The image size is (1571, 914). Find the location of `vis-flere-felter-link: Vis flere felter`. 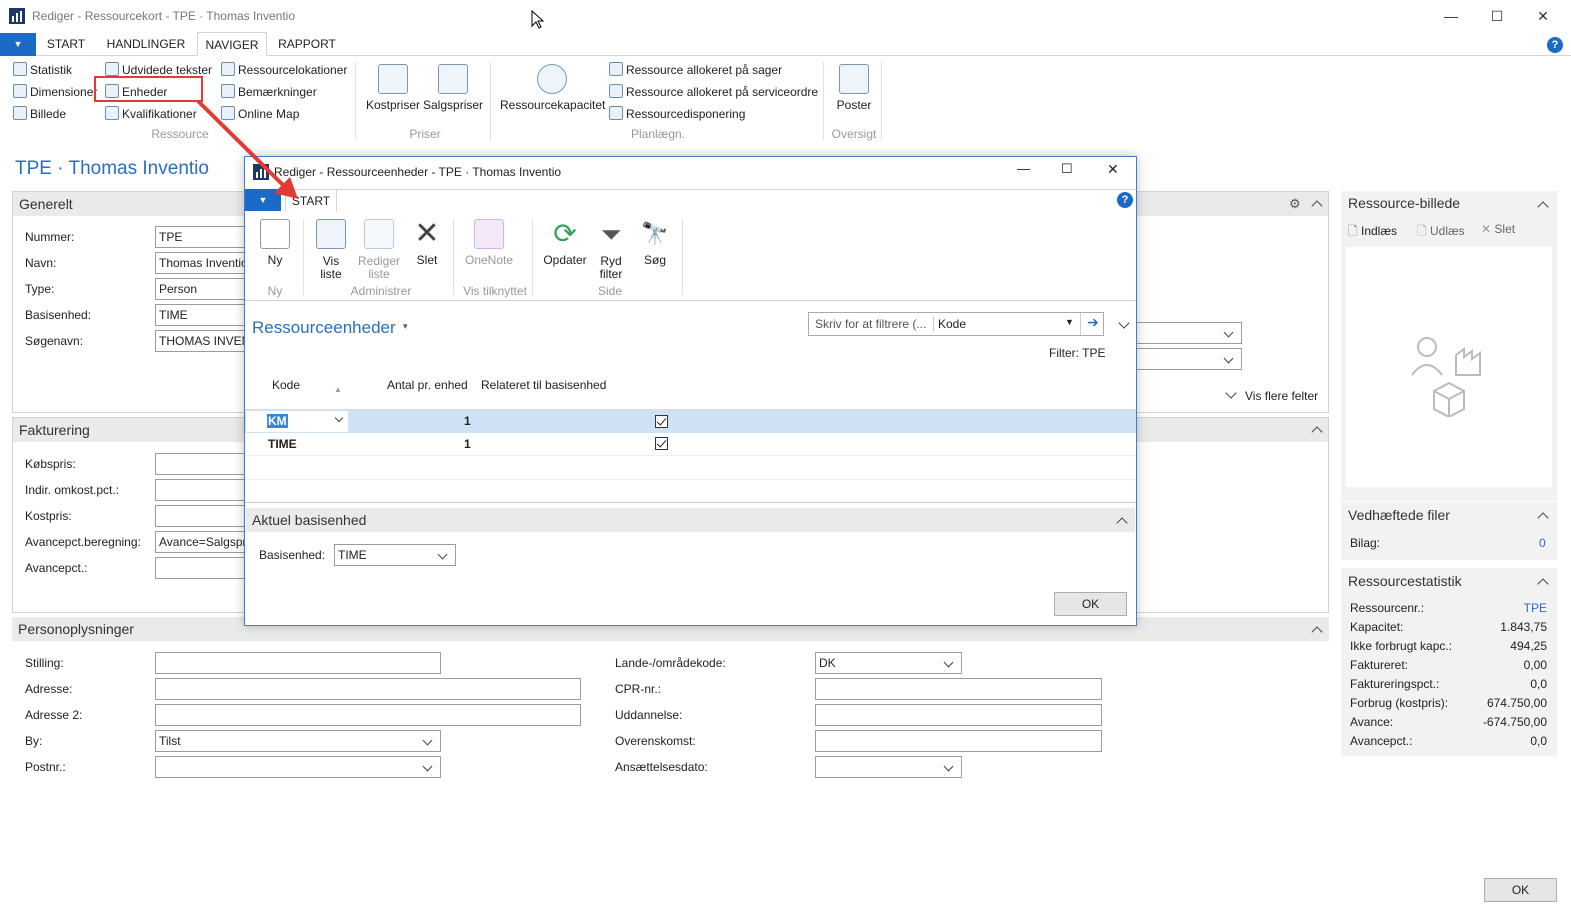

vis-flere-felter-link: Vis flere felter is located at coordinates (1281, 396).